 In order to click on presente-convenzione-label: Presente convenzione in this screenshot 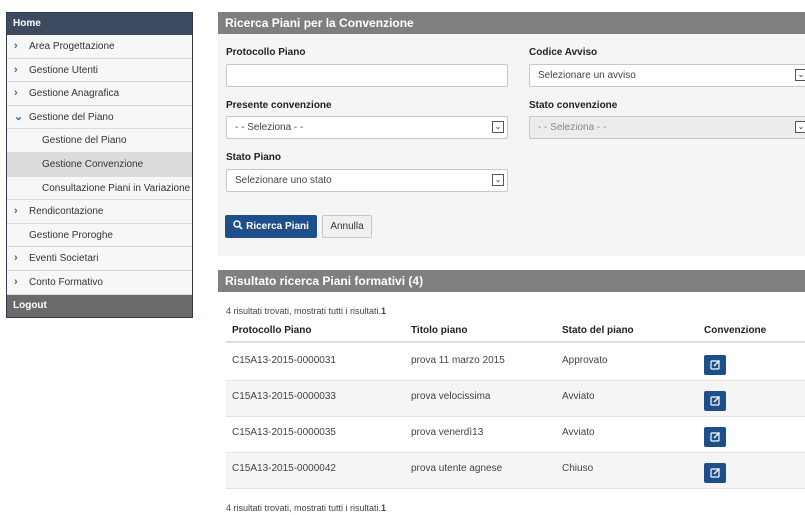, I will do `click(279, 105)`.